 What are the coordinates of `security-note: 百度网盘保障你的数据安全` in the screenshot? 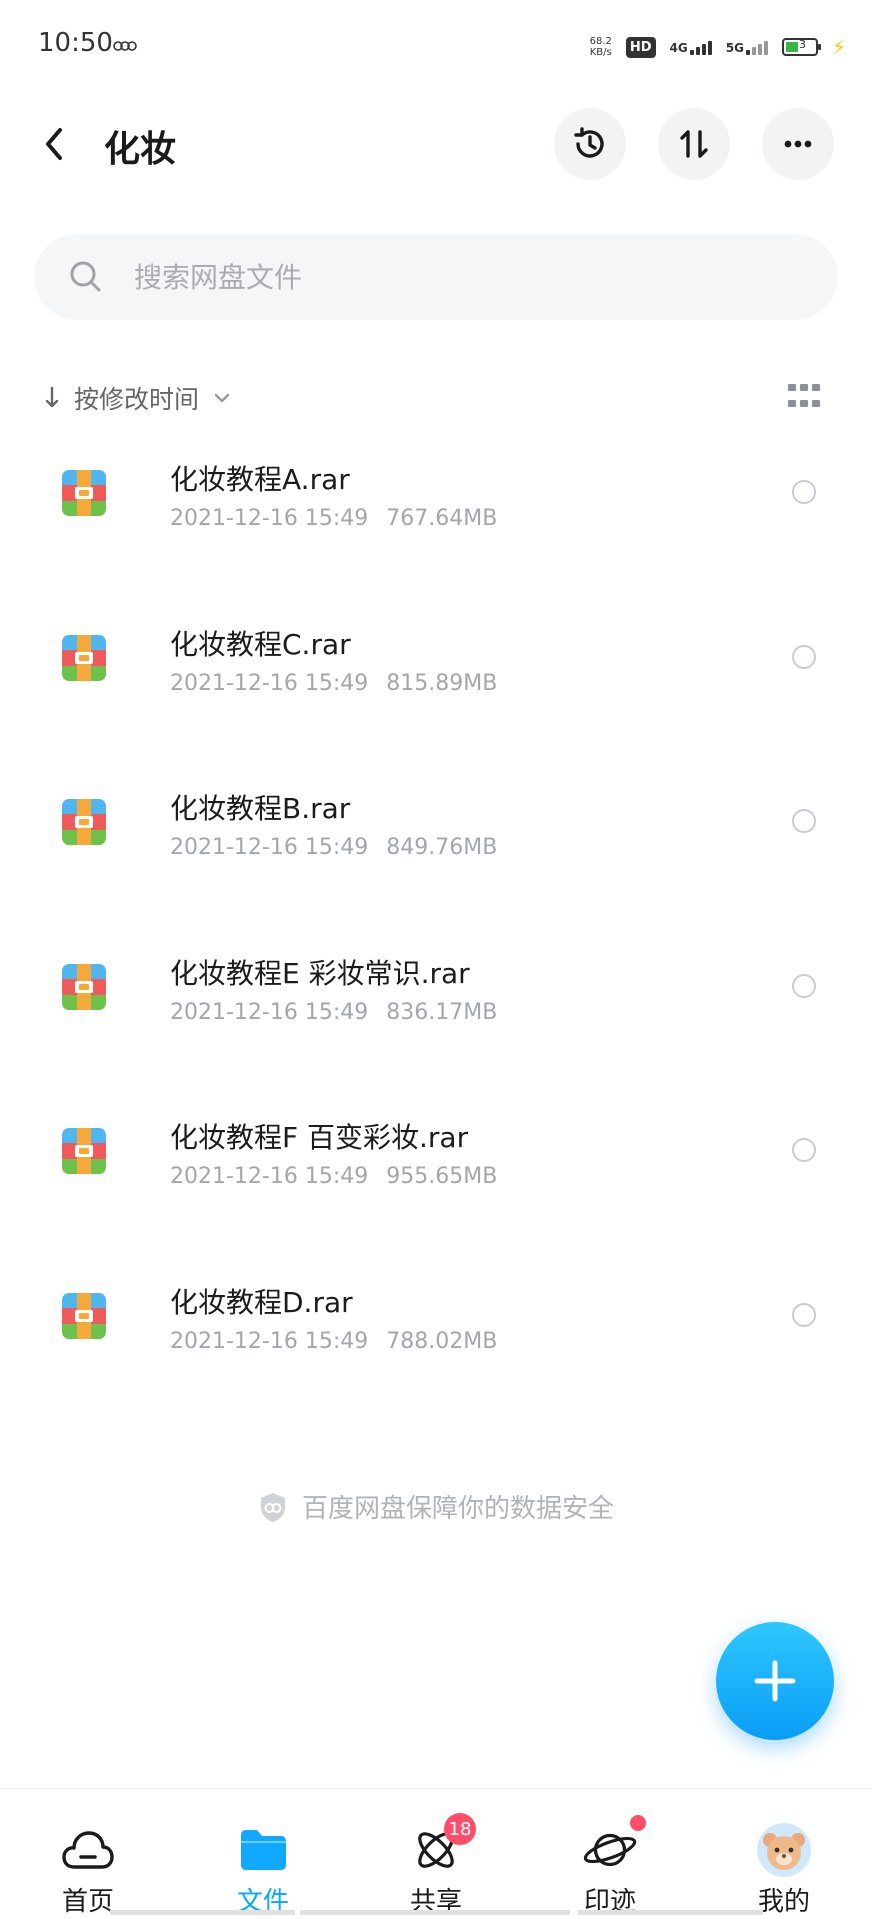 It's located at (436, 1506).